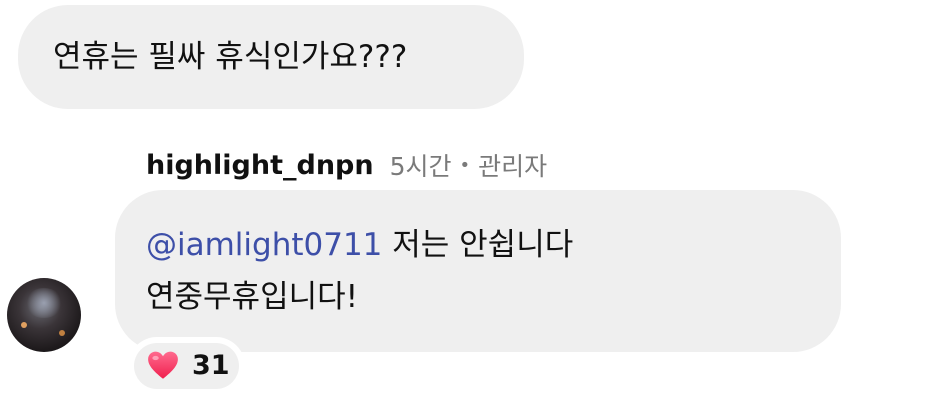 The height and width of the screenshot is (409, 950). What do you see at coordinates (252, 297) in the screenshot?
I see `reply-line-2: 연중무휴입니다!` at bounding box center [252, 297].